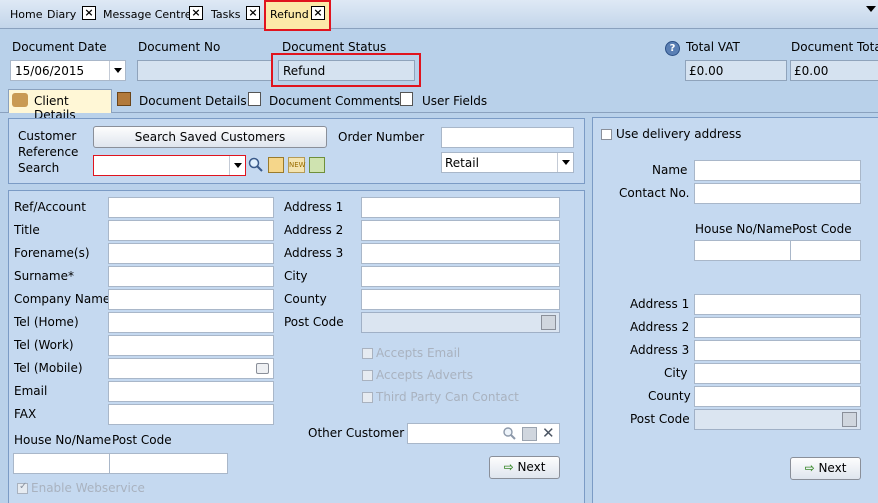 The image size is (878, 503). Describe the element at coordinates (168, 463) in the screenshot. I see `post-code-input` at that location.